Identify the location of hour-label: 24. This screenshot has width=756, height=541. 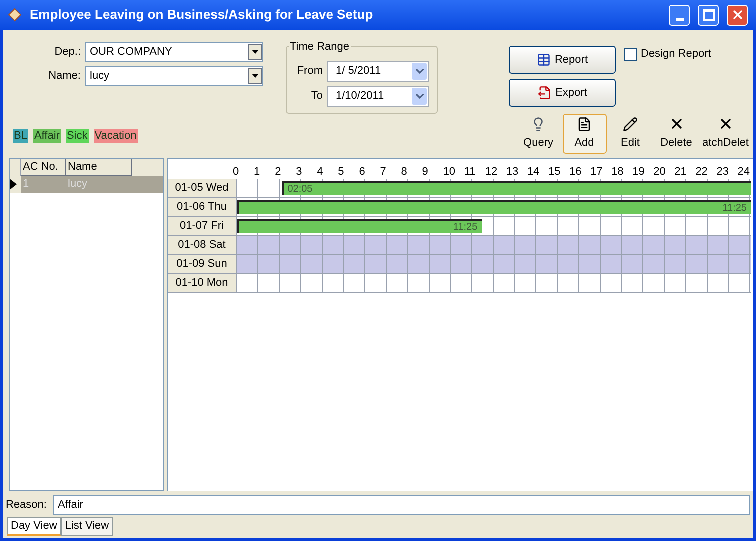
(744, 172).